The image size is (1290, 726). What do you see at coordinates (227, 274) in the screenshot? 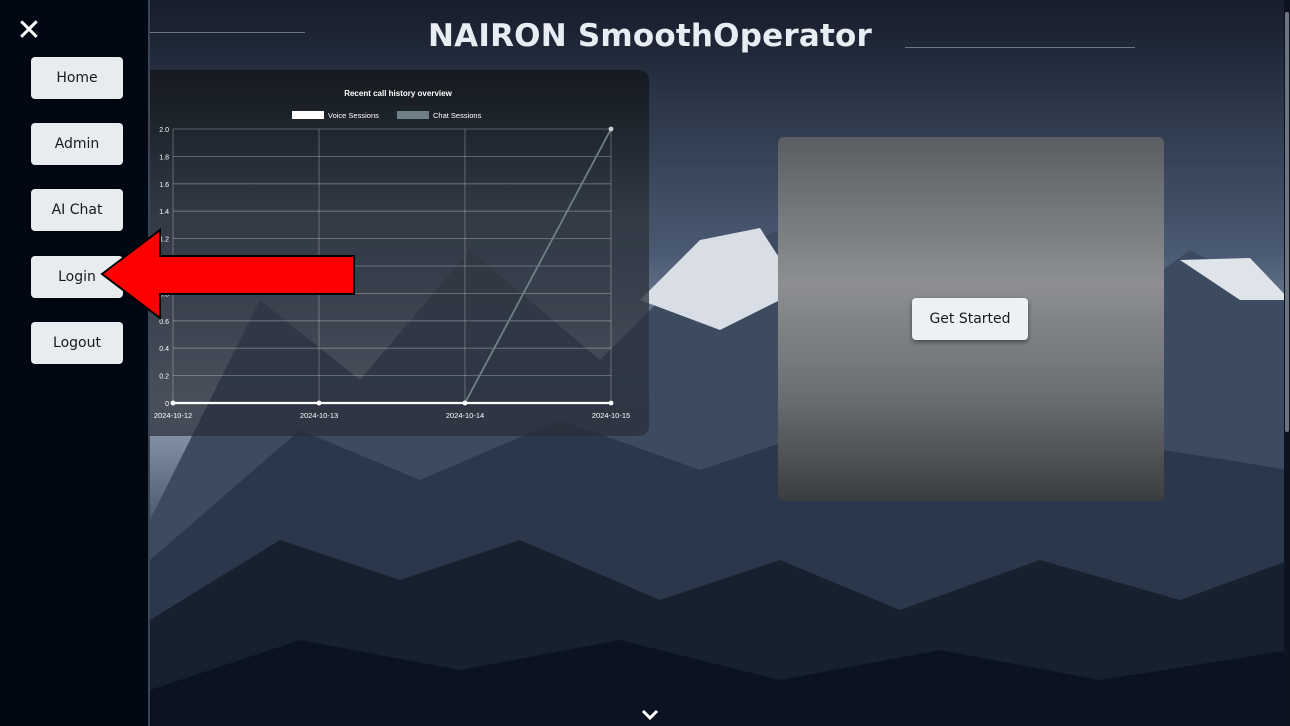
I see `annotation-arrow` at bounding box center [227, 274].